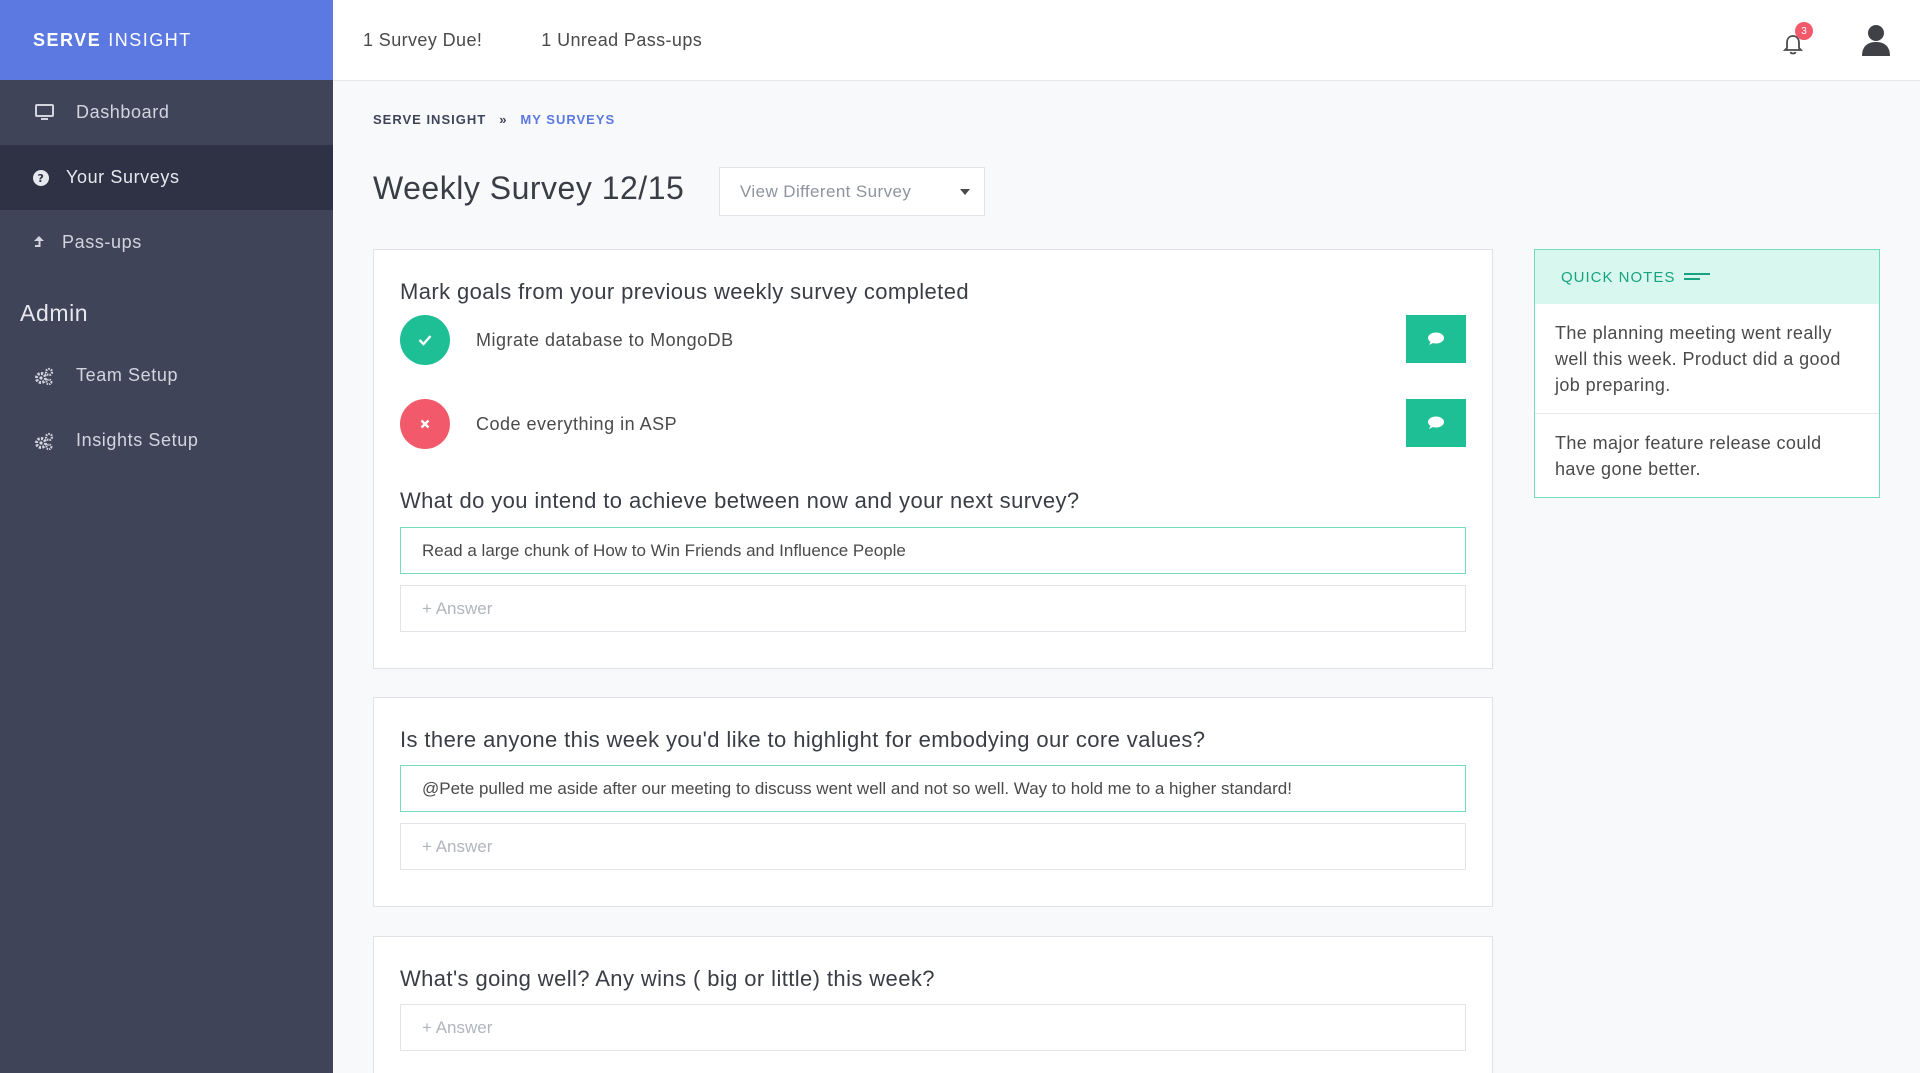 This screenshot has width=1920, height=1073. What do you see at coordinates (965, 192) in the screenshot?
I see `caret-down-icon` at bounding box center [965, 192].